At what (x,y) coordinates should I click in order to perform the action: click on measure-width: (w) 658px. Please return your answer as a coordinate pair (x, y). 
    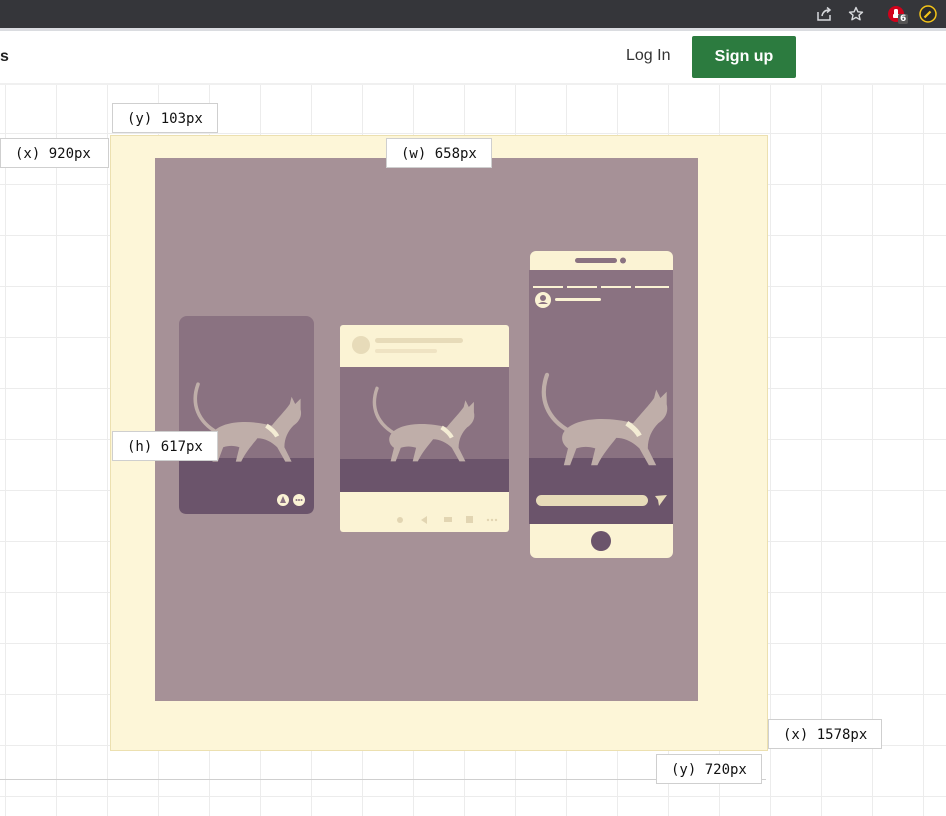
    Looking at the image, I should click on (439, 153).